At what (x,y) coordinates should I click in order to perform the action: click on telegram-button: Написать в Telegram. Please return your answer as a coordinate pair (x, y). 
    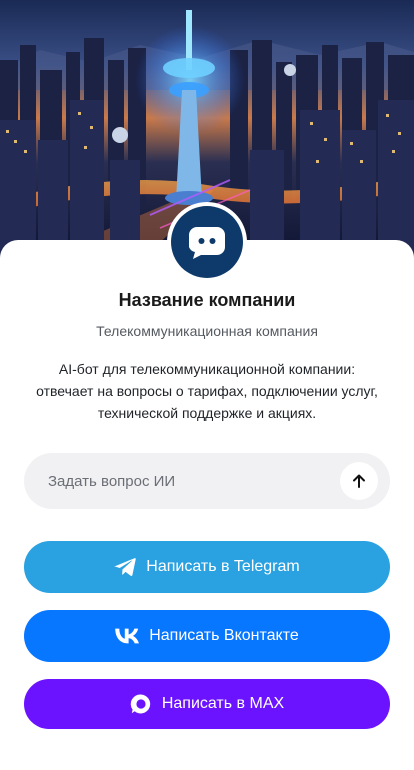
    Looking at the image, I should click on (207, 567).